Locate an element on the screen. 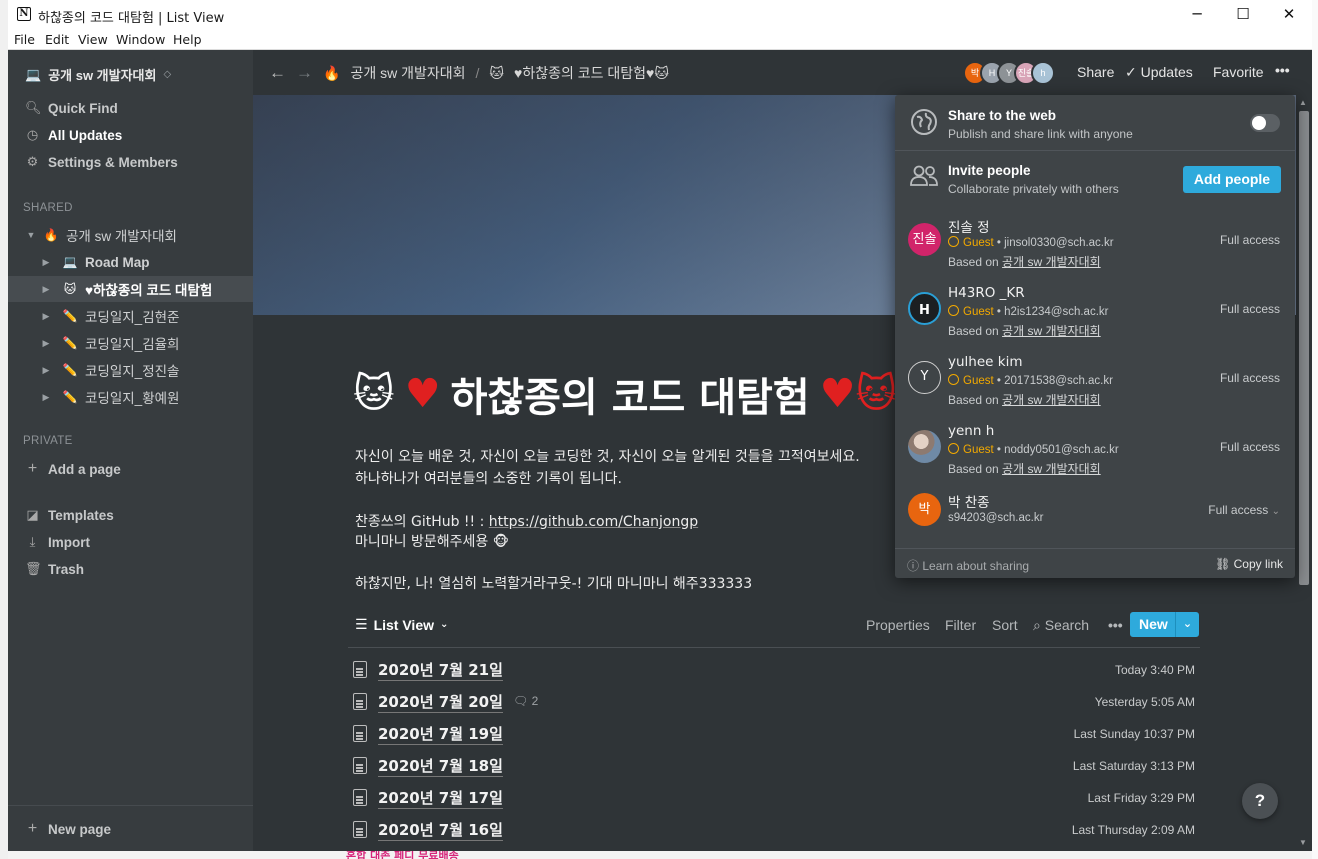 This screenshot has width=1318, height=859. filter-button: Filter is located at coordinates (960, 625).